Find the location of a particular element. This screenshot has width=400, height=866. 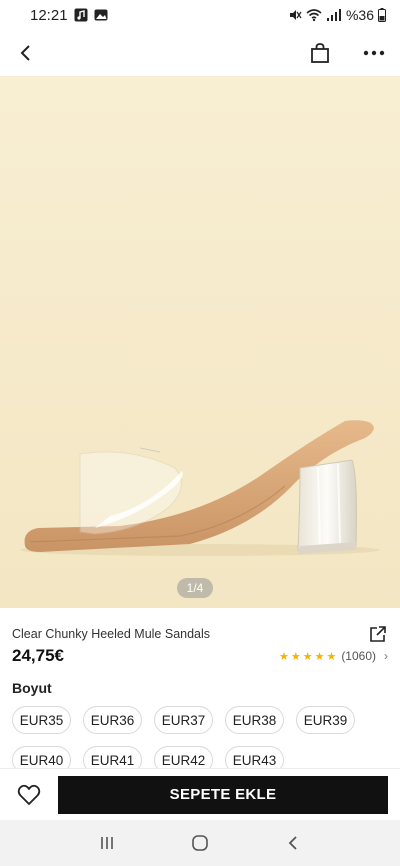

app-header is located at coordinates (200, 53).